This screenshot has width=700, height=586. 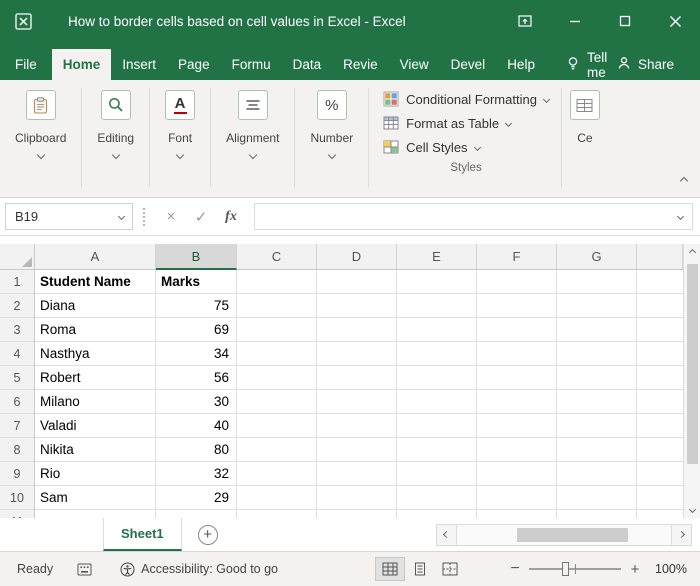 What do you see at coordinates (357, 257) in the screenshot?
I see `column-header-D: D` at bounding box center [357, 257].